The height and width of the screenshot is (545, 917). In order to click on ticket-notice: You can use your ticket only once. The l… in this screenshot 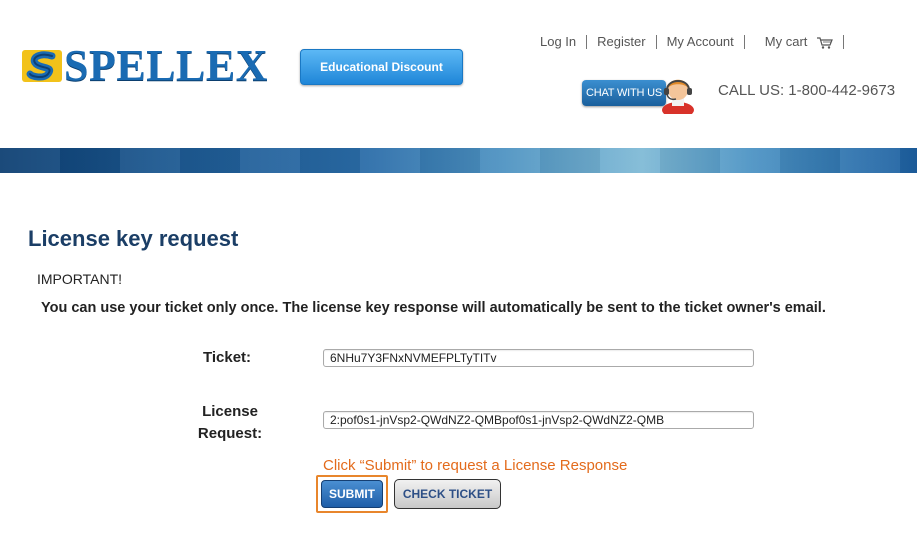, I will do `click(457, 308)`.